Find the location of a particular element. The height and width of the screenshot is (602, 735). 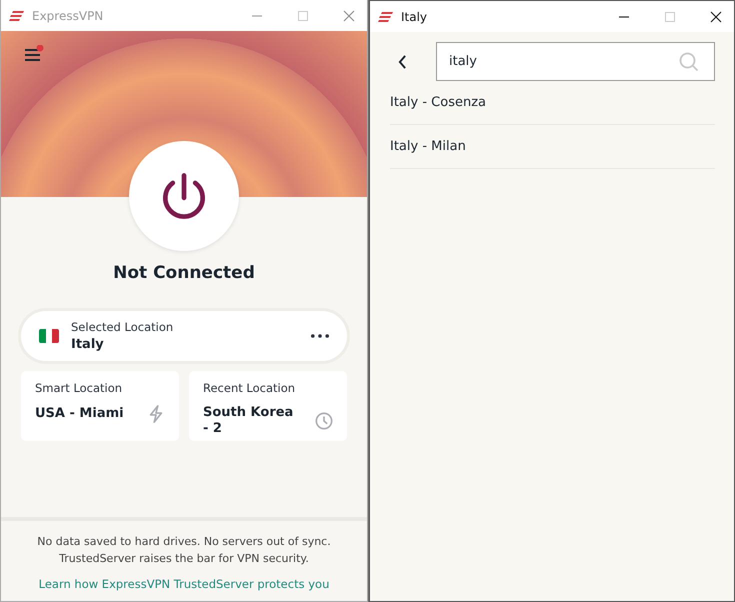

window-title: Italy is located at coordinates (414, 17).